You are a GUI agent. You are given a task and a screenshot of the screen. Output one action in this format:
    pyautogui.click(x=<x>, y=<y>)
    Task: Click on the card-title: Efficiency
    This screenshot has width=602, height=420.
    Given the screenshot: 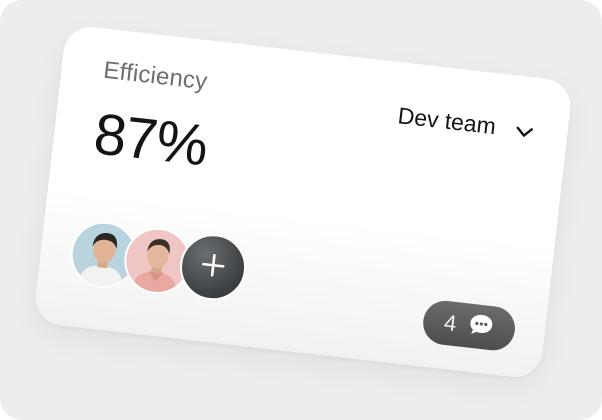 What is the action you would take?
    pyautogui.click(x=155, y=76)
    